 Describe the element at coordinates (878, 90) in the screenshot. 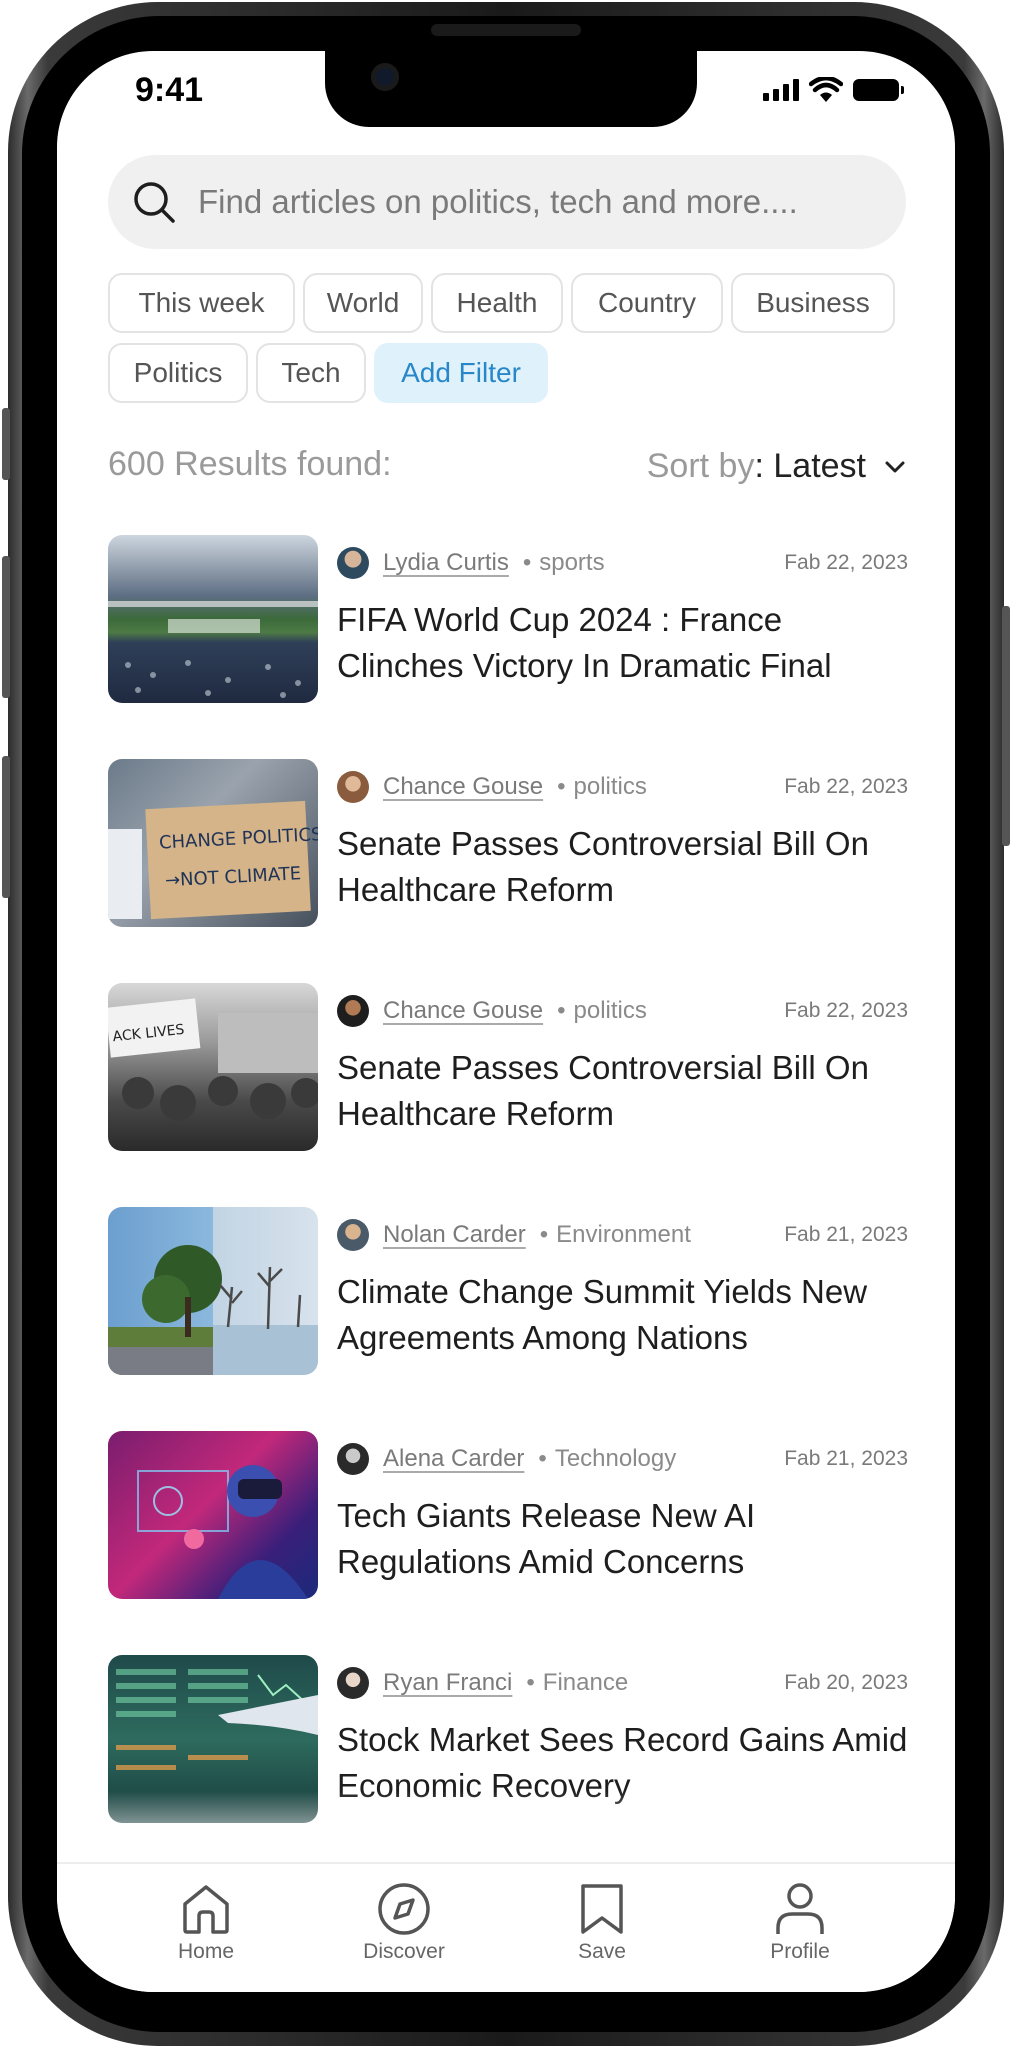

I see `battery-icon` at that location.